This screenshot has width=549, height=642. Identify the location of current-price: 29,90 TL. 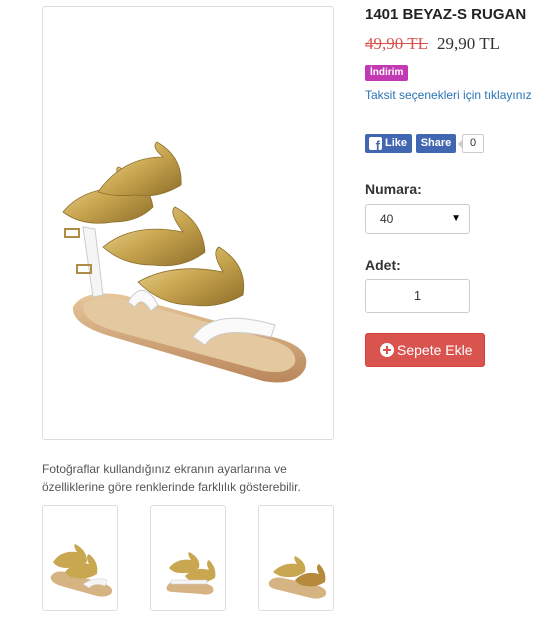
(468, 43).